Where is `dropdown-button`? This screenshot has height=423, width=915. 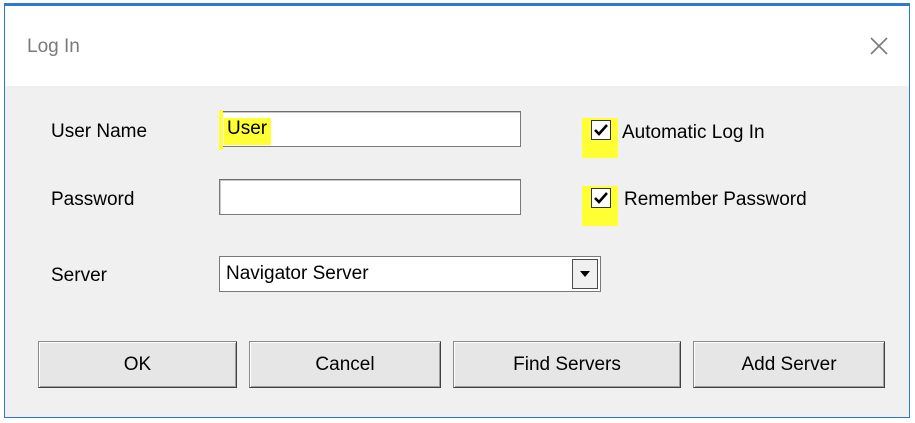
dropdown-button is located at coordinates (585, 274).